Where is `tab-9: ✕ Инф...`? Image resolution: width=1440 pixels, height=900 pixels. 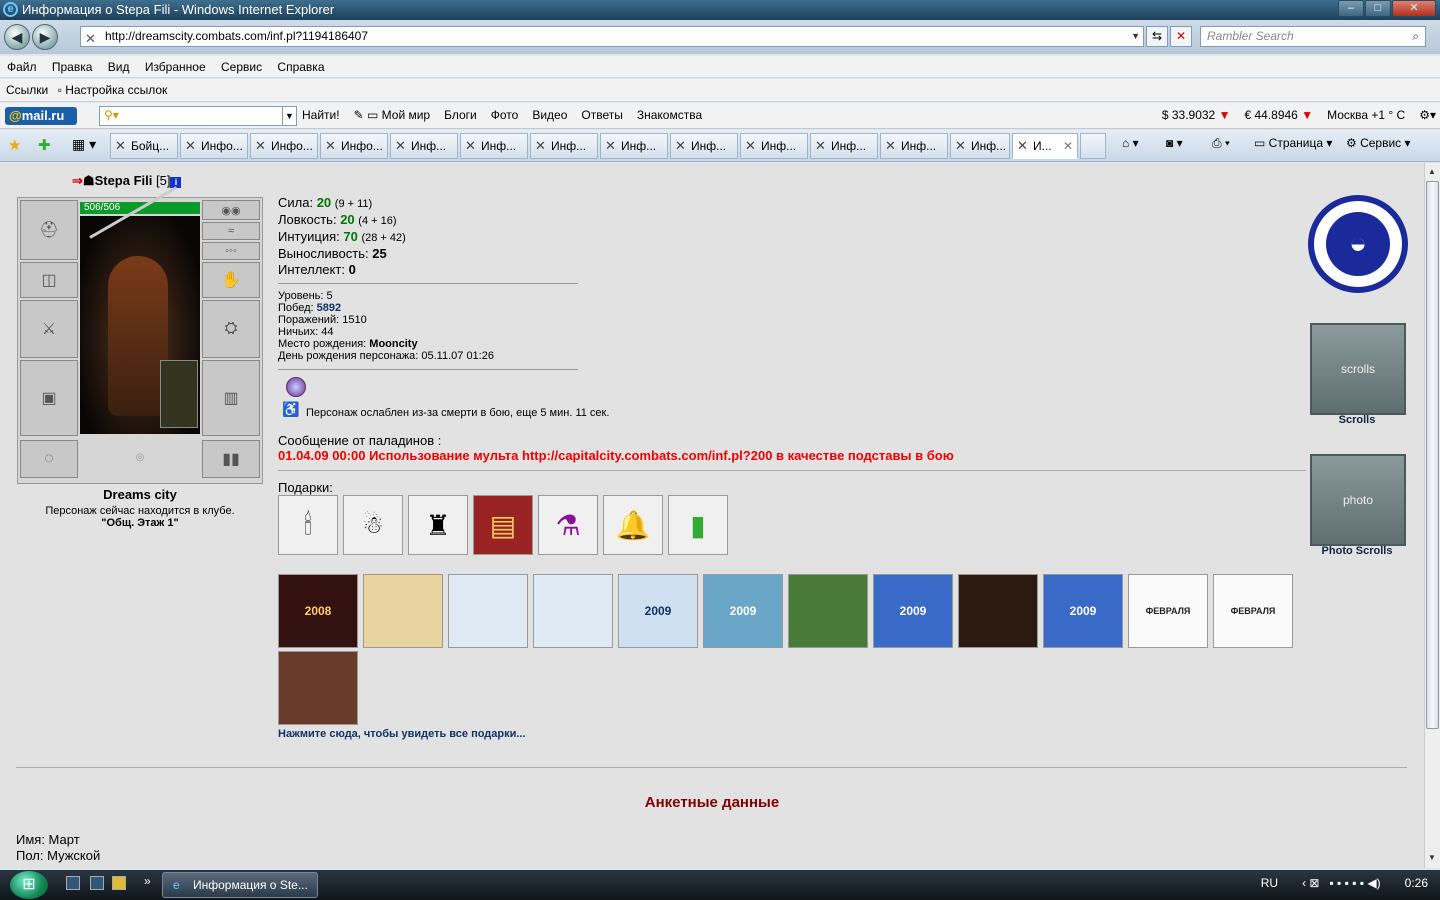 tab-9: ✕ Инф... is located at coordinates (704, 146).